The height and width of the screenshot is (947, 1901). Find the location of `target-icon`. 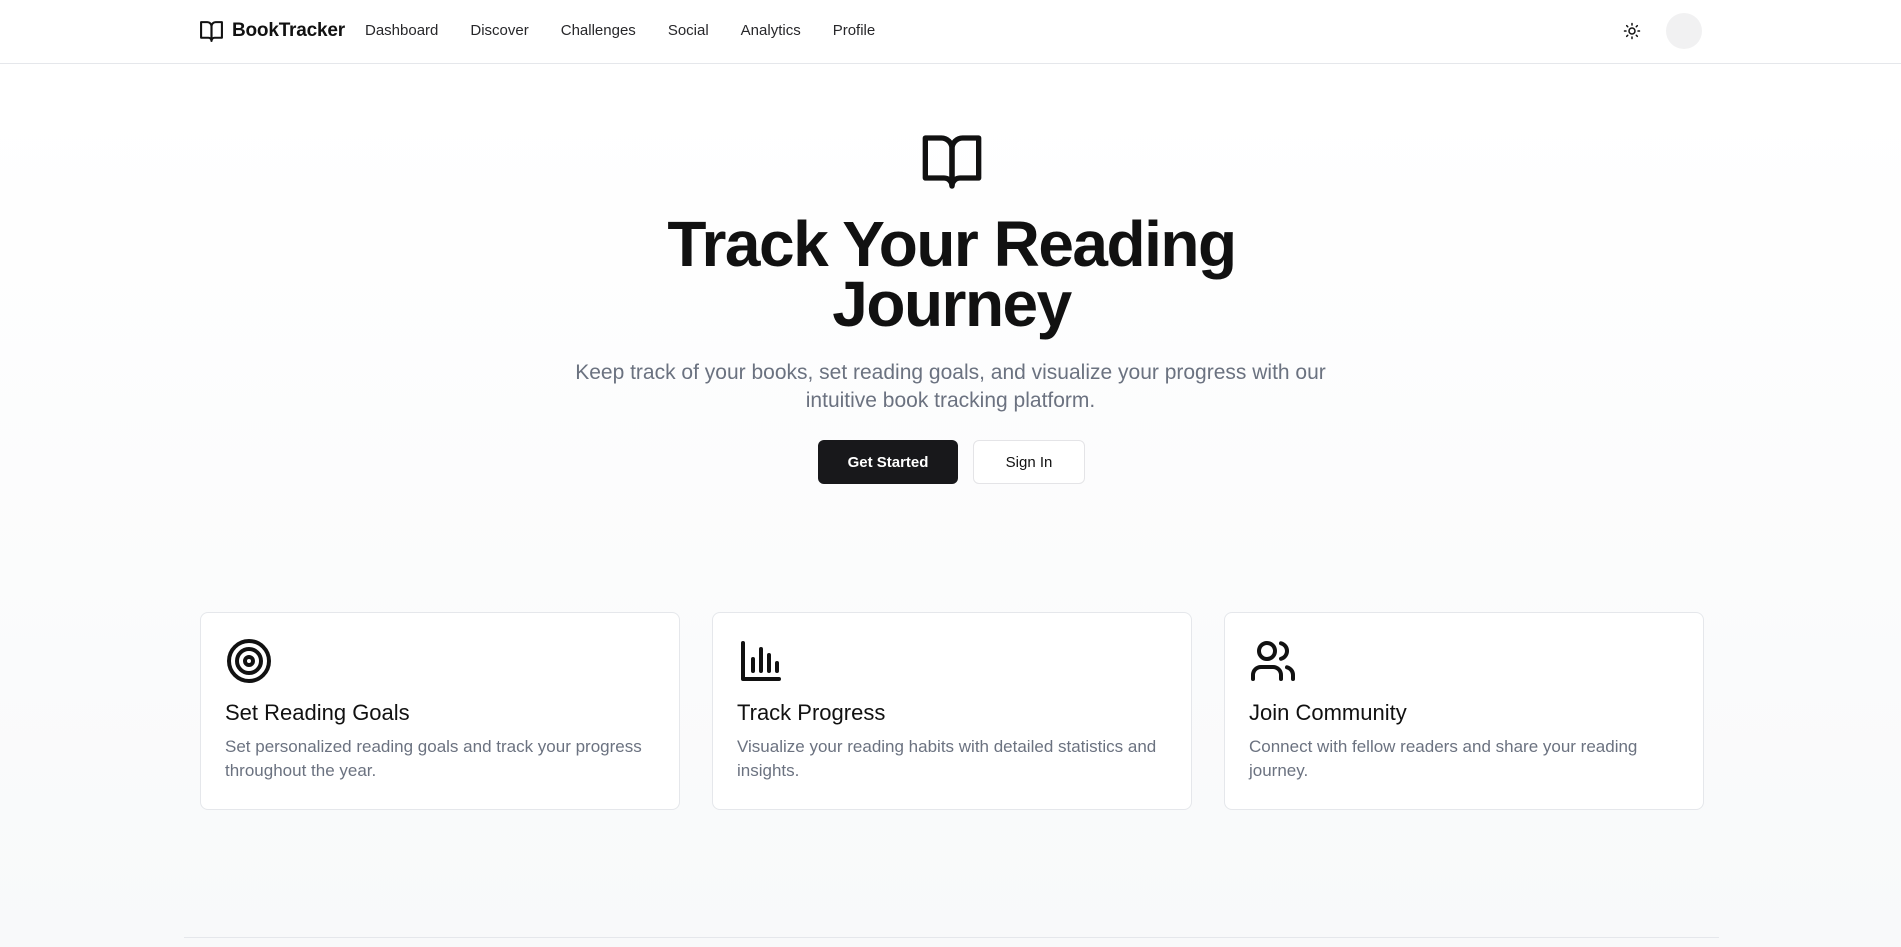

target-icon is located at coordinates (249, 661).